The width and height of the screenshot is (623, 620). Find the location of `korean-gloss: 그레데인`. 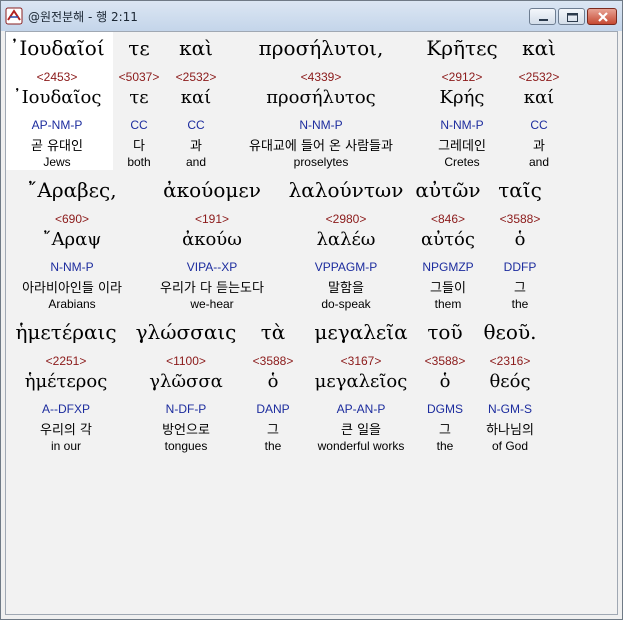

korean-gloss: 그레데인 is located at coordinates (462, 146).